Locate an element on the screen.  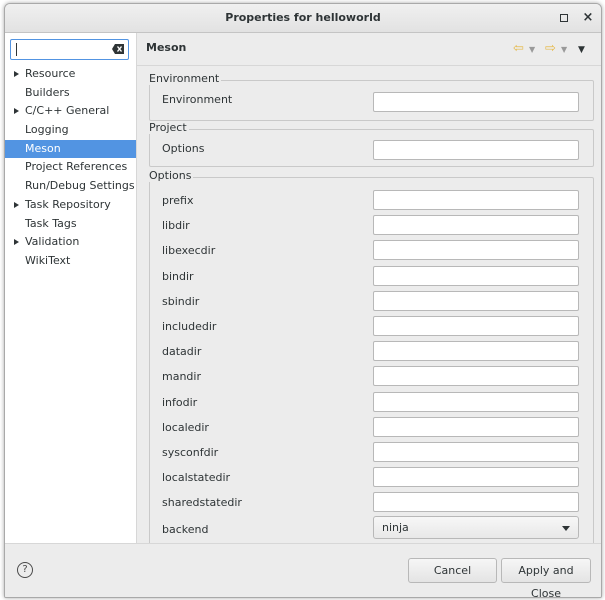
sidebar-item-label: Logging is located at coordinates (47, 130).